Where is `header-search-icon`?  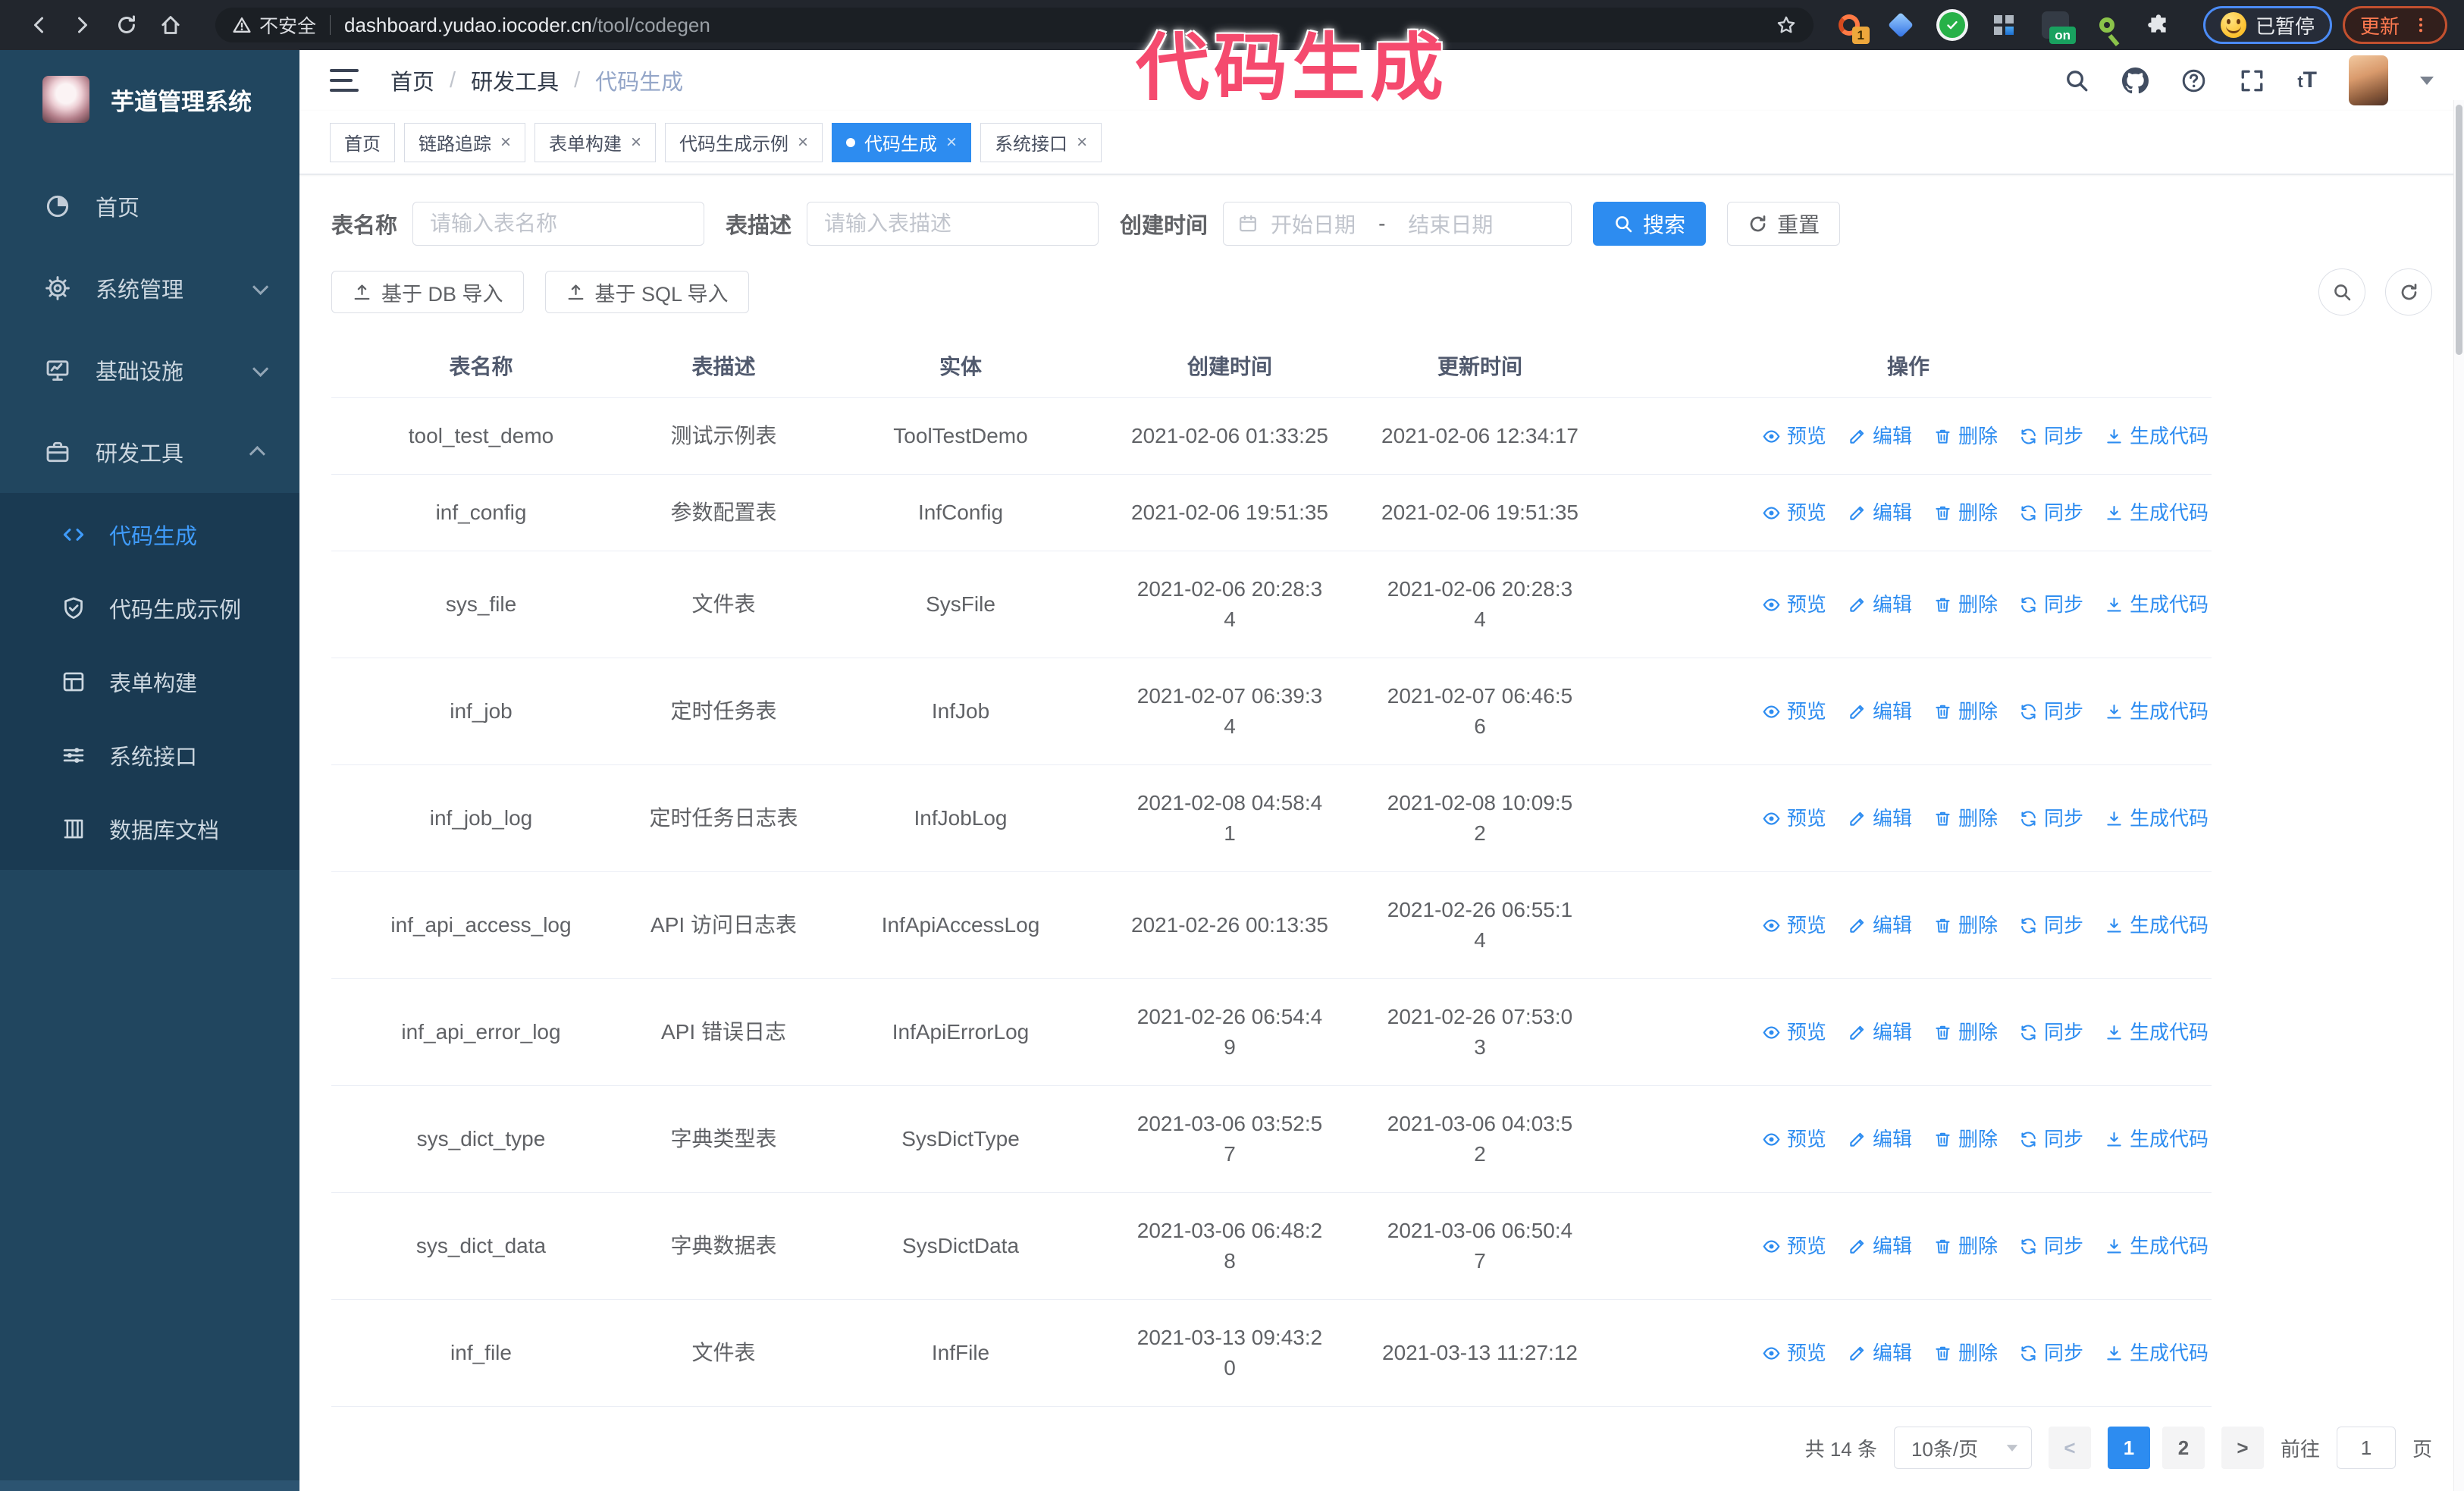 header-search-icon is located at coordinates (2077, 80).